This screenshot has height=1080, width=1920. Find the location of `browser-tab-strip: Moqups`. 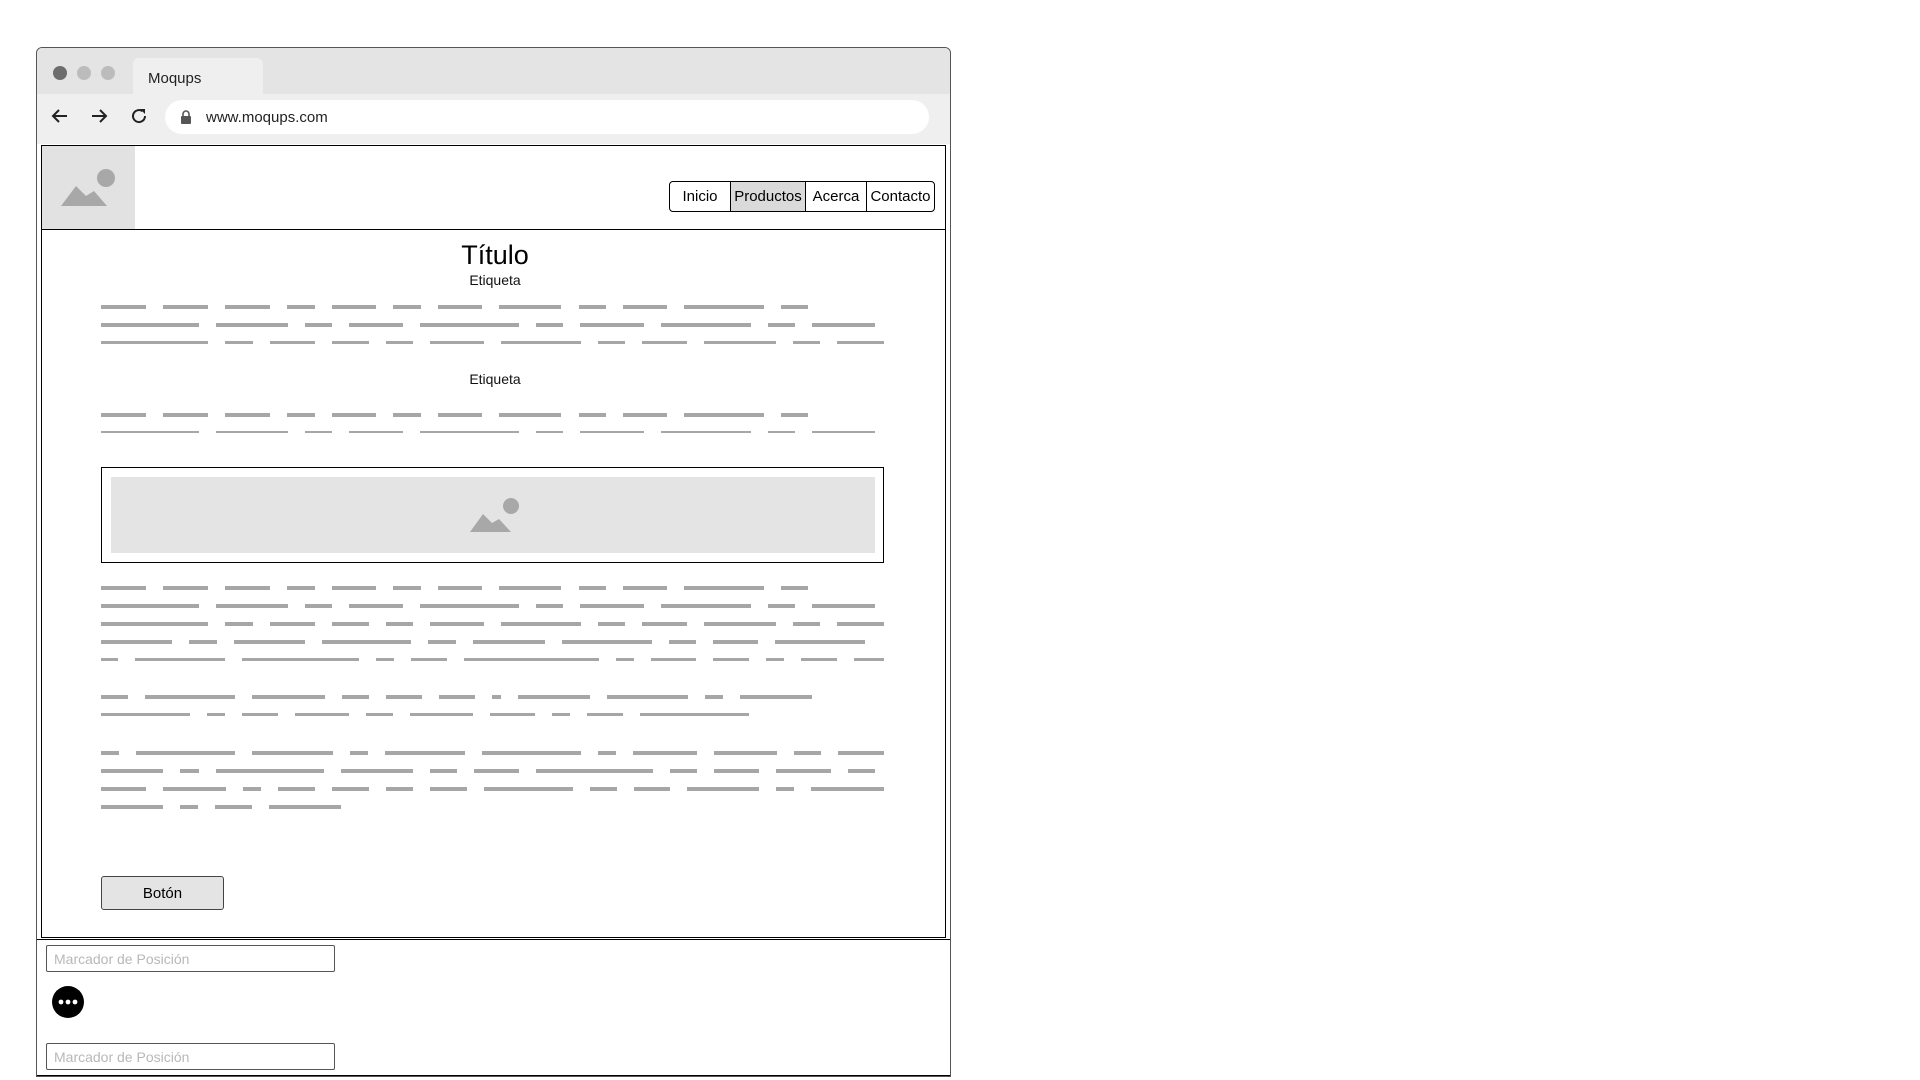

browser-tab-strip: Moqups is located at coordinates (493, 71).